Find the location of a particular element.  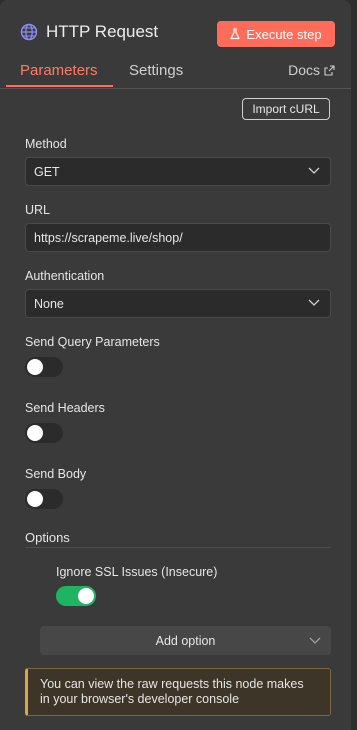

ignore-ssl-label: Ignore SSL Issues (Insecure) is located at coordinates (137, 572).